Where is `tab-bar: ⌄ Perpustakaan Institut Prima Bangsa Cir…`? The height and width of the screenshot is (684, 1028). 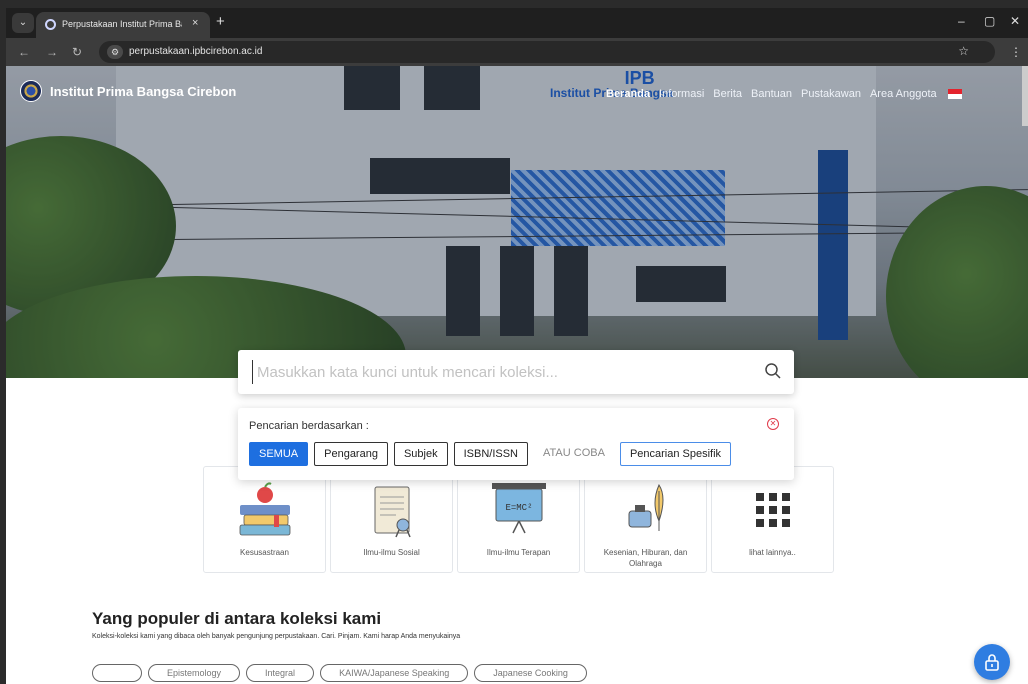
tab-bar: ⌄ Perpustakaan Institut Prima Bangsa Cir… is located at coordinates (517, 23).